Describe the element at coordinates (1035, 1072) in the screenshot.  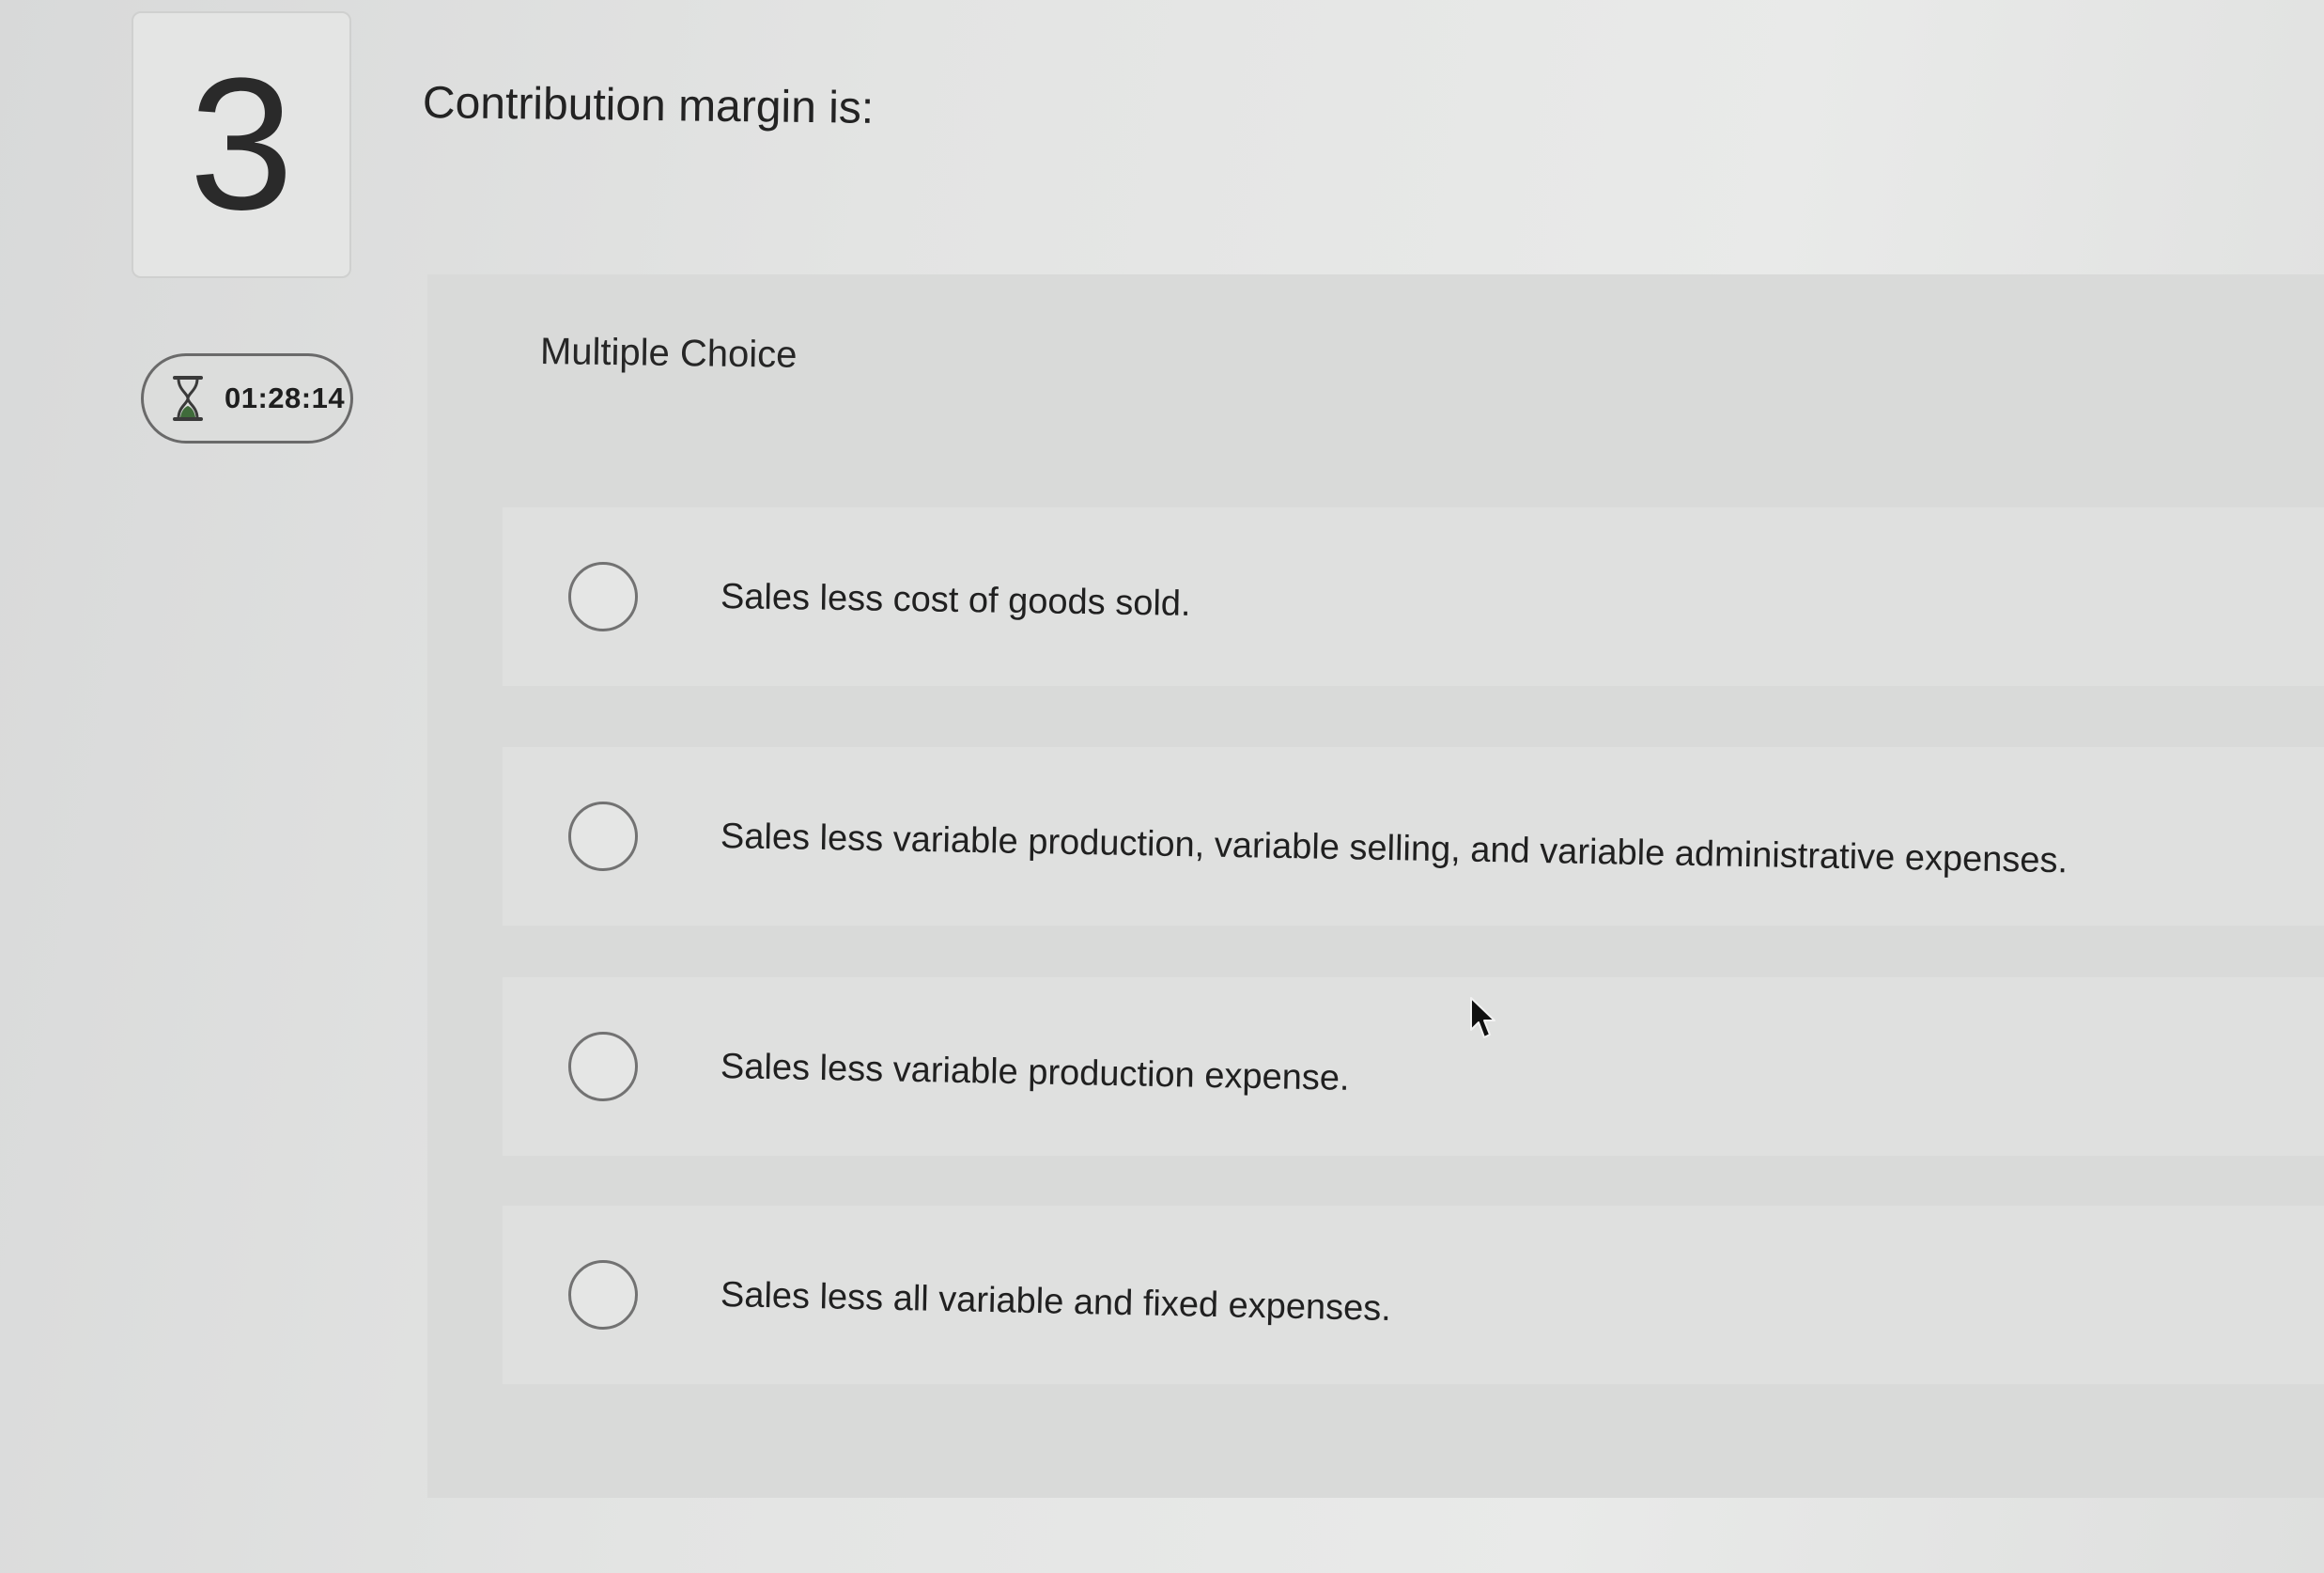
I see `choice-label: Sales less variable production expense.` at that location.